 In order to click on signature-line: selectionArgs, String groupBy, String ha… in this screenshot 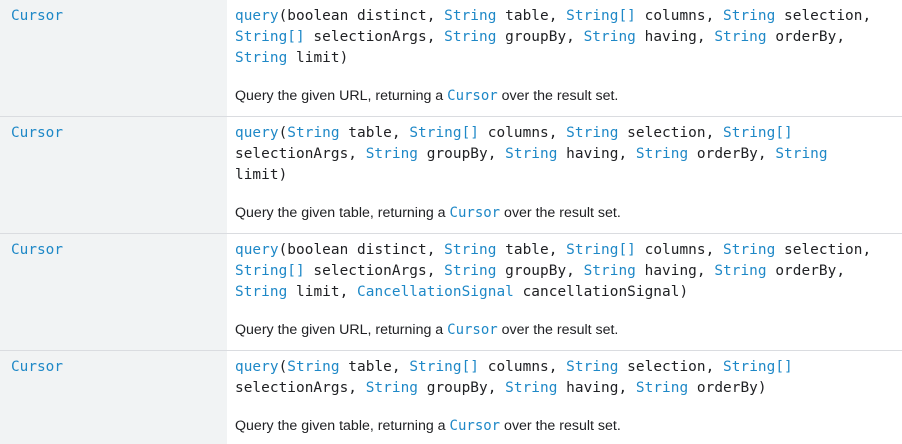, I will do `click(564, 388)`.